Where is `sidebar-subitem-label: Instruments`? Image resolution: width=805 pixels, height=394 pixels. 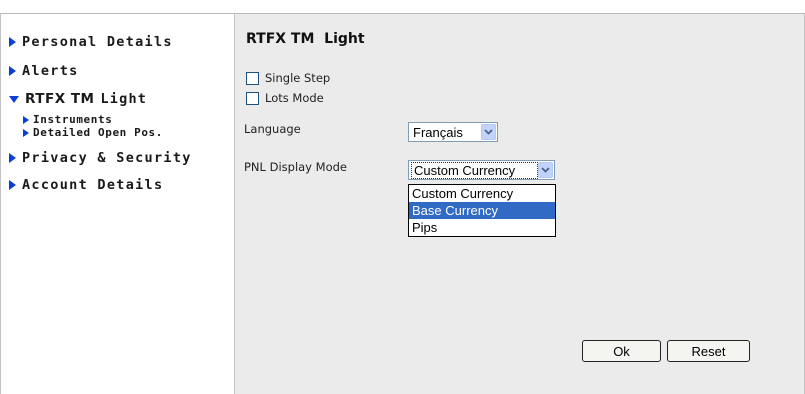 sidebar-subitem-label: Instruments is located at coordinates (73, 119).